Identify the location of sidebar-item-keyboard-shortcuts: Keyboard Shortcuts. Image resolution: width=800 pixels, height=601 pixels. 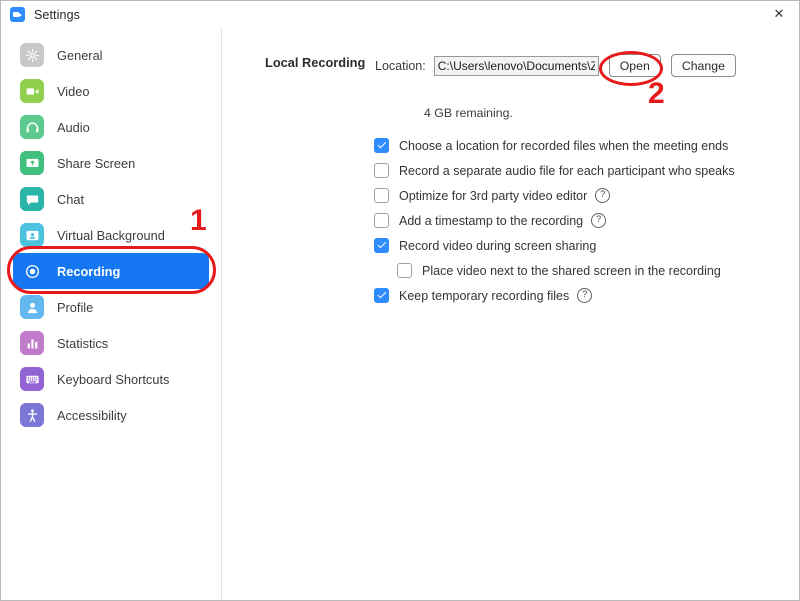
(111, 379).